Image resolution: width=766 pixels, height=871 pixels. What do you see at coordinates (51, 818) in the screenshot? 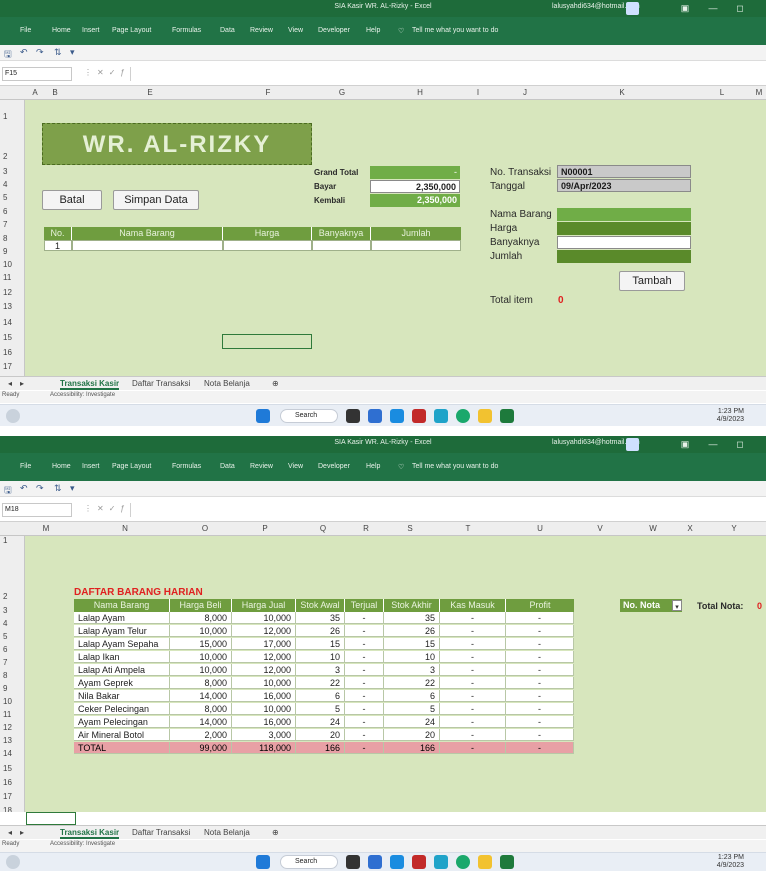
I see `selected-cell` at bounding box center [51, 818].